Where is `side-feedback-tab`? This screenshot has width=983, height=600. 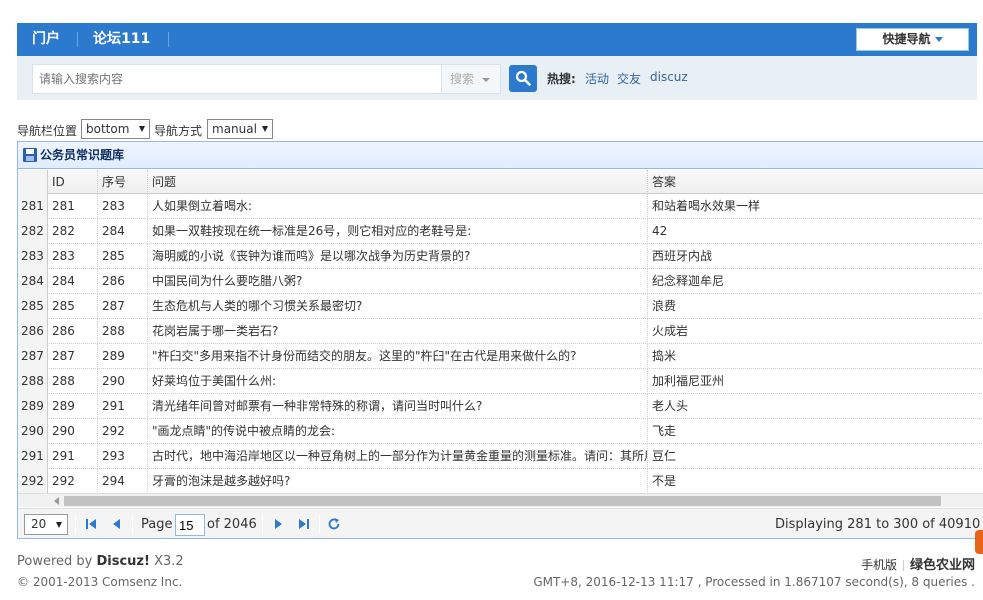
side-feedback-tab is located at coordinates (979, 542).